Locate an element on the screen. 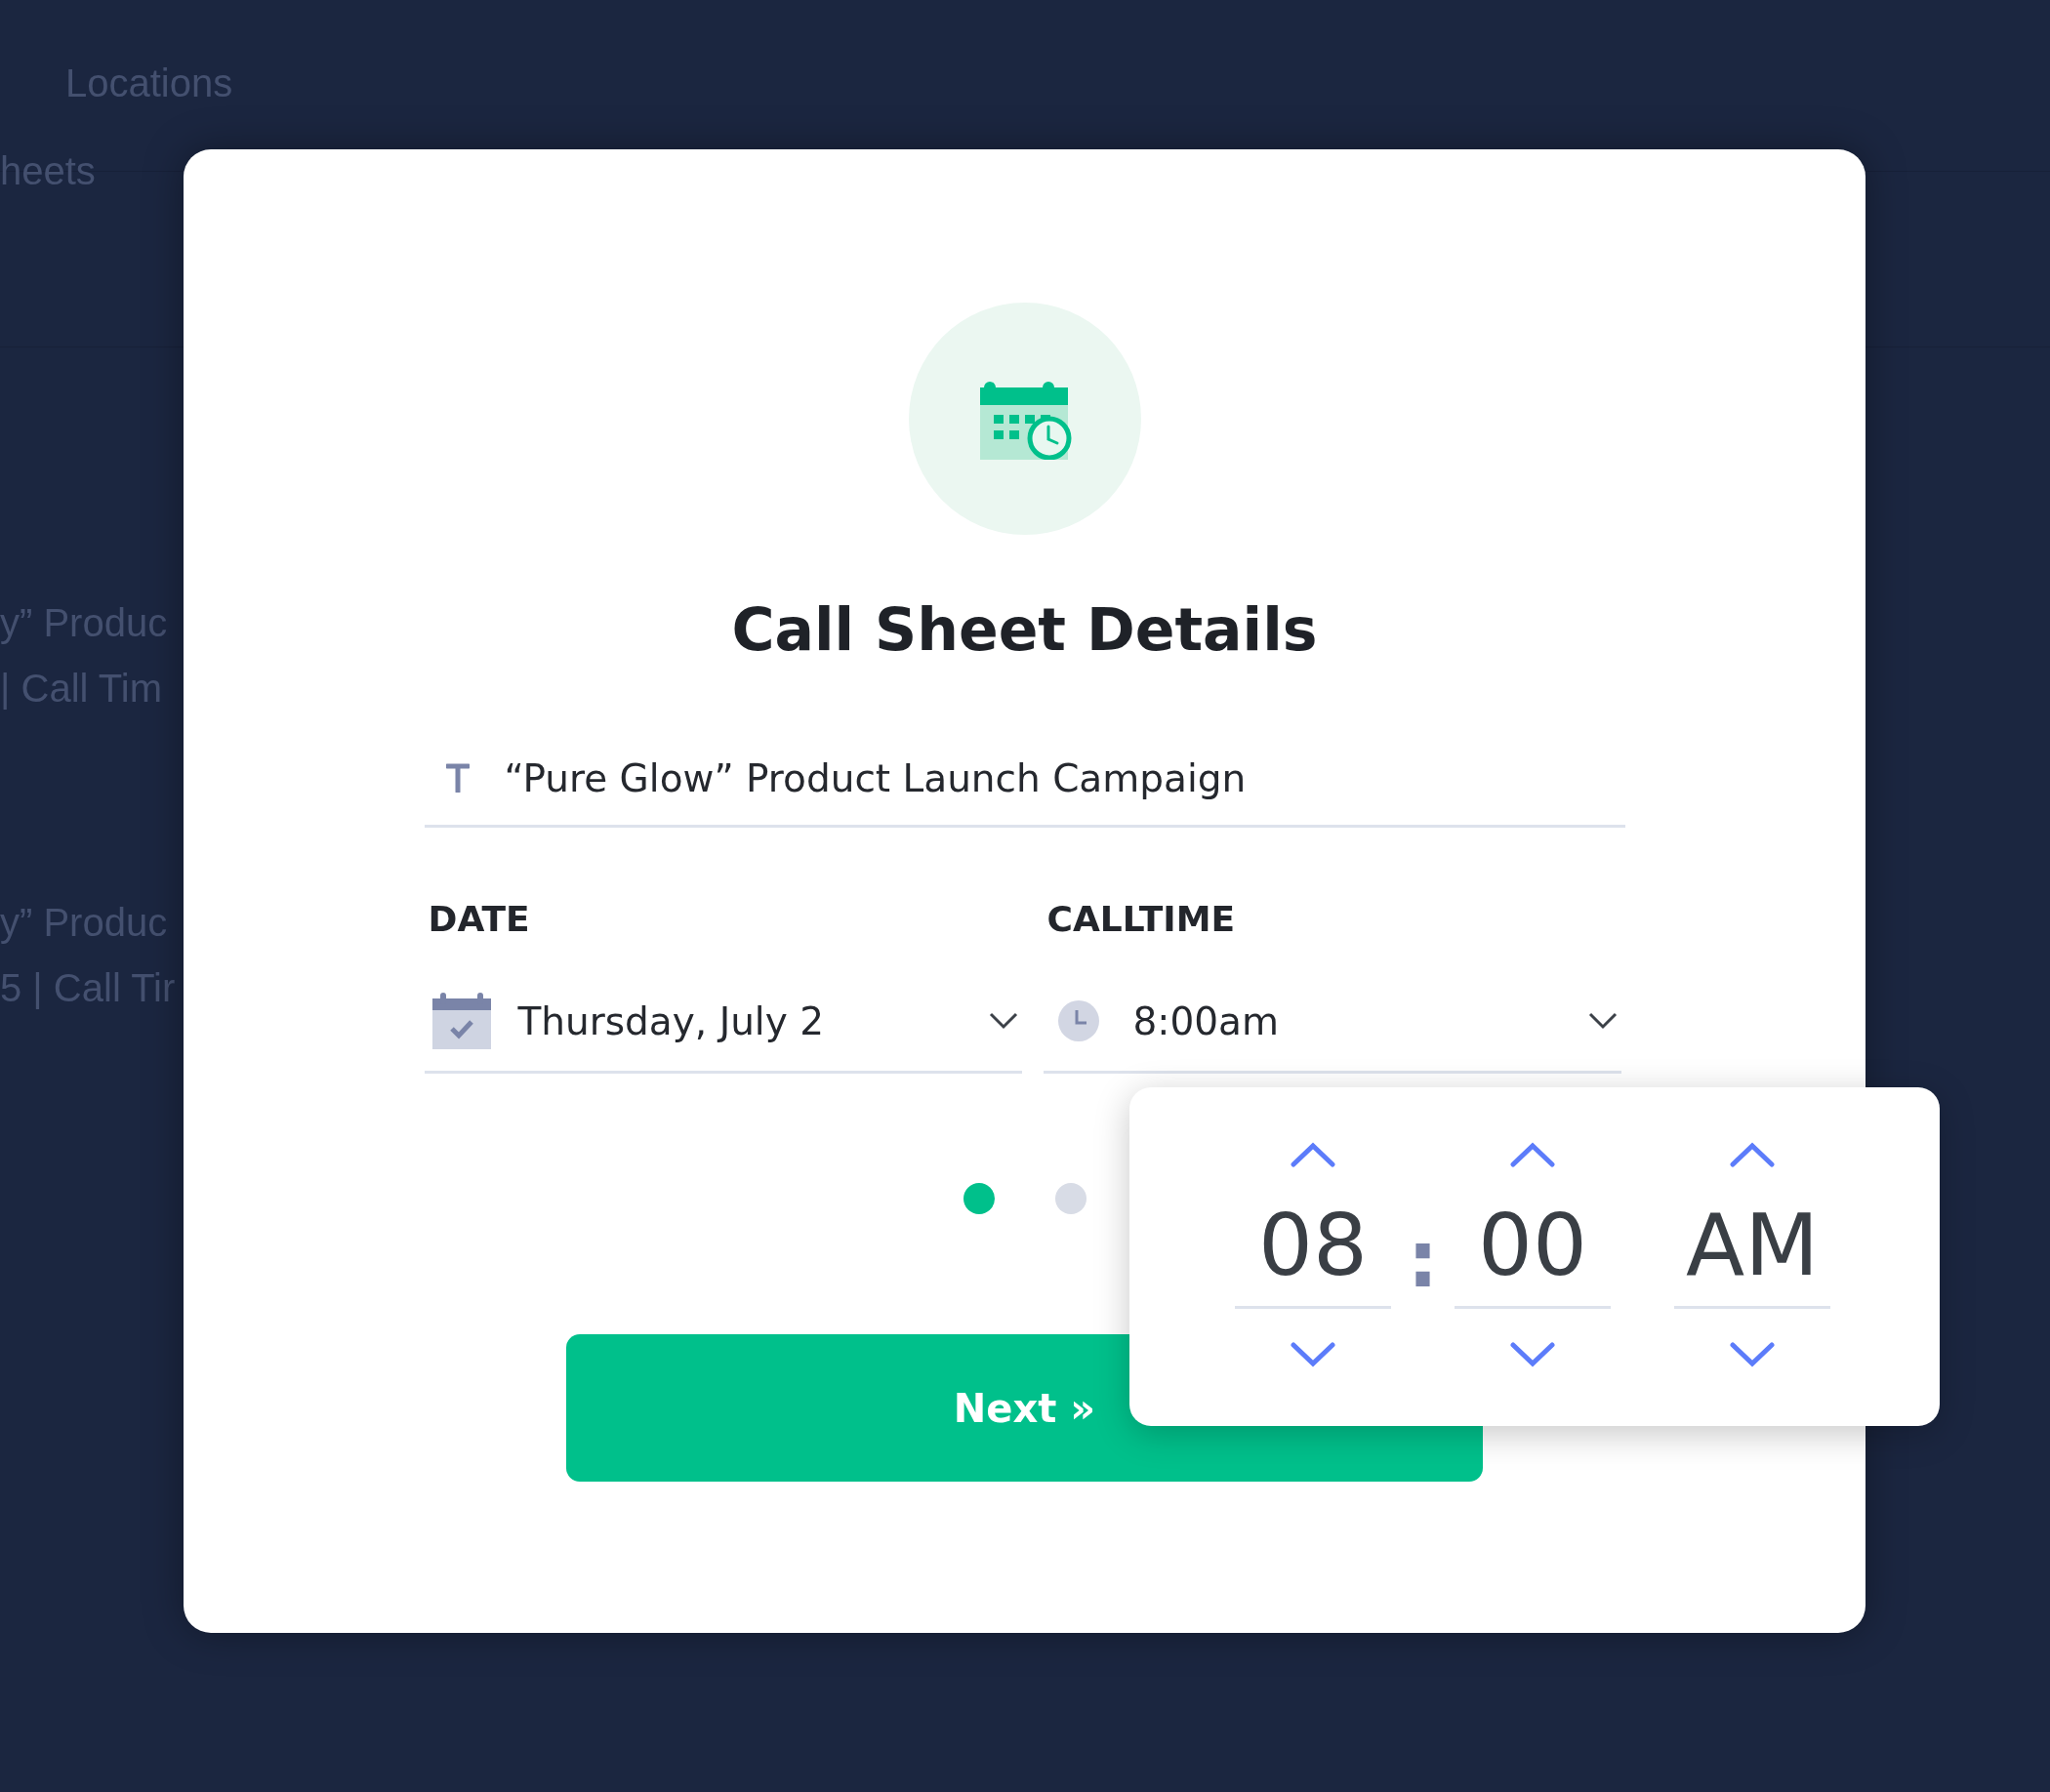 The image size is (2050, 1792). calendar-icon is located at coordinates (461, 1021).